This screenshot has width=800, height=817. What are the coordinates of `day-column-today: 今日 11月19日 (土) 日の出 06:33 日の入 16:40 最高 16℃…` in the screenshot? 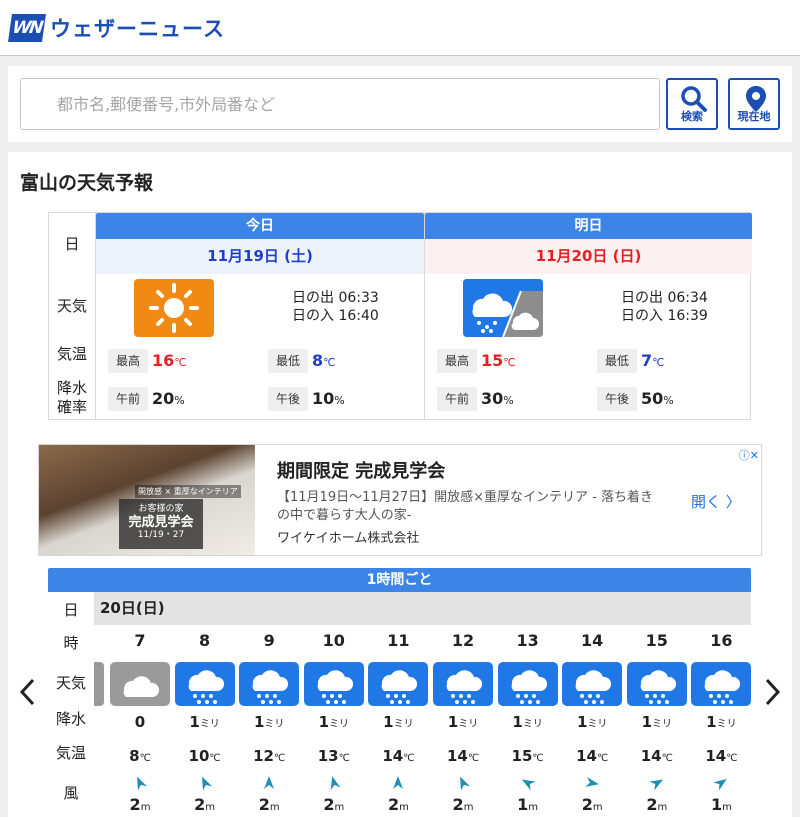 It's located at (260, 316).